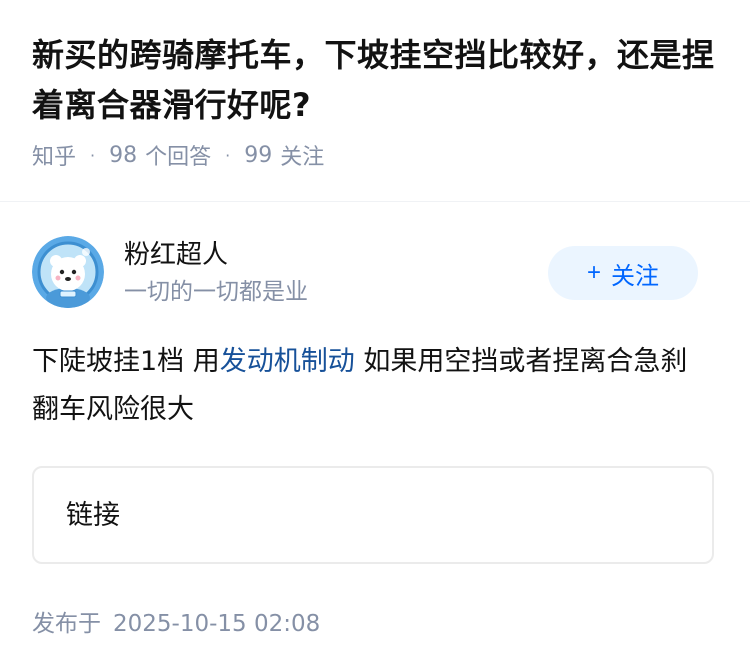 Image resolution: width=750 pixels, height=672 pixels. Describe the element at coordinates (377, 80) in the screenshot. I see `question-title: 新买的跨骑摩托车，下坡挂空挡比较好，还是捏着离合器滑行好呢?` at that location.